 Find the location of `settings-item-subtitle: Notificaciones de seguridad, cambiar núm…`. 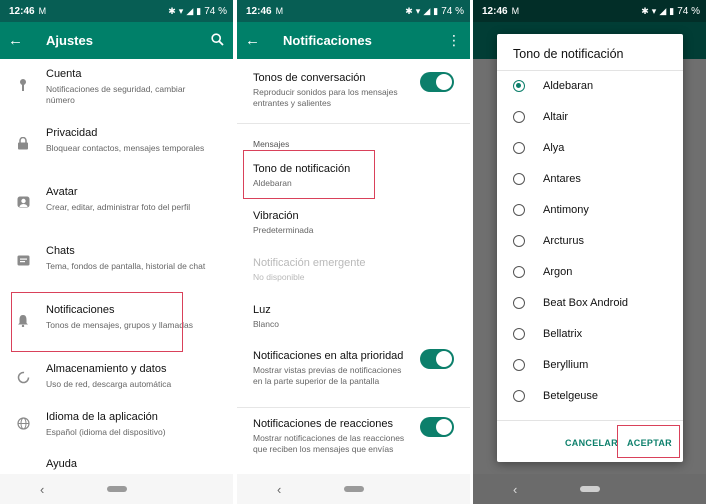

settings-item-subtitle: Notificaciones de seguridad, cambiar núm… is located at coordinates (116, 94).